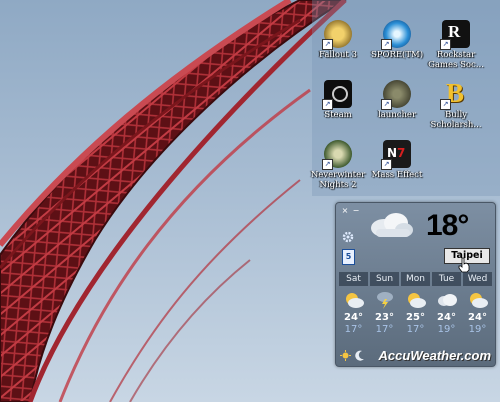 The height and width of the screenshot is (402, 500). What do you see at coordinates (337, 155) in the screenshot?
I see `neverwinter-icon: ↗` at bounding box center [337, 155].